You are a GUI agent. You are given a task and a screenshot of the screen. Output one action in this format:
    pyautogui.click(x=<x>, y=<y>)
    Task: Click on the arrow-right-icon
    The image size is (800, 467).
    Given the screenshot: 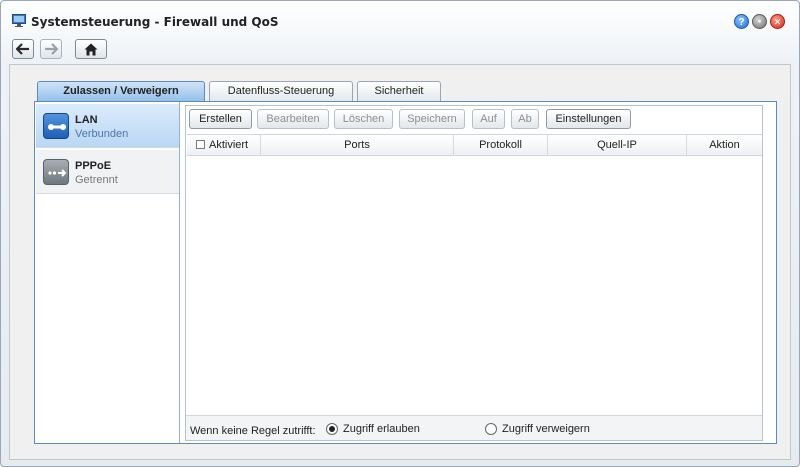 What is the action you would take?
    pyautogui.click(x=51, y=49)
    